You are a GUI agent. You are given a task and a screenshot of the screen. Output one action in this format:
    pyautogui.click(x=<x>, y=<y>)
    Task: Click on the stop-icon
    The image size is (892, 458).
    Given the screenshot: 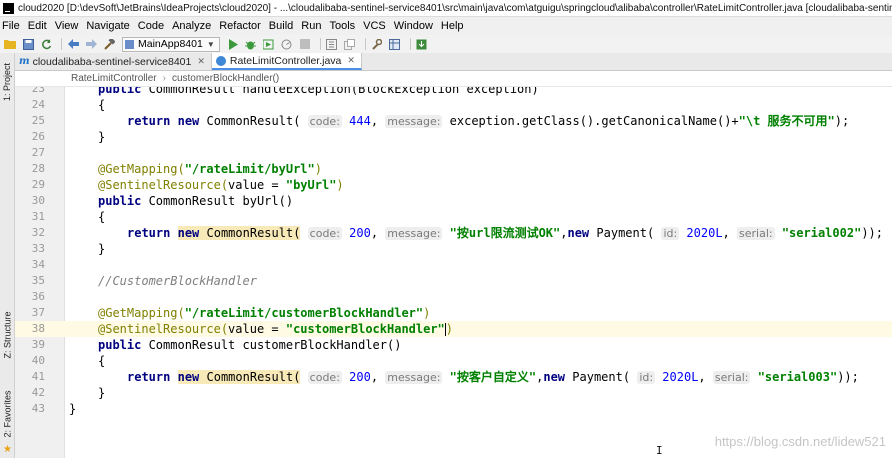 What is the action you would take?
    pyautogui.click(x=305, y=44)
    